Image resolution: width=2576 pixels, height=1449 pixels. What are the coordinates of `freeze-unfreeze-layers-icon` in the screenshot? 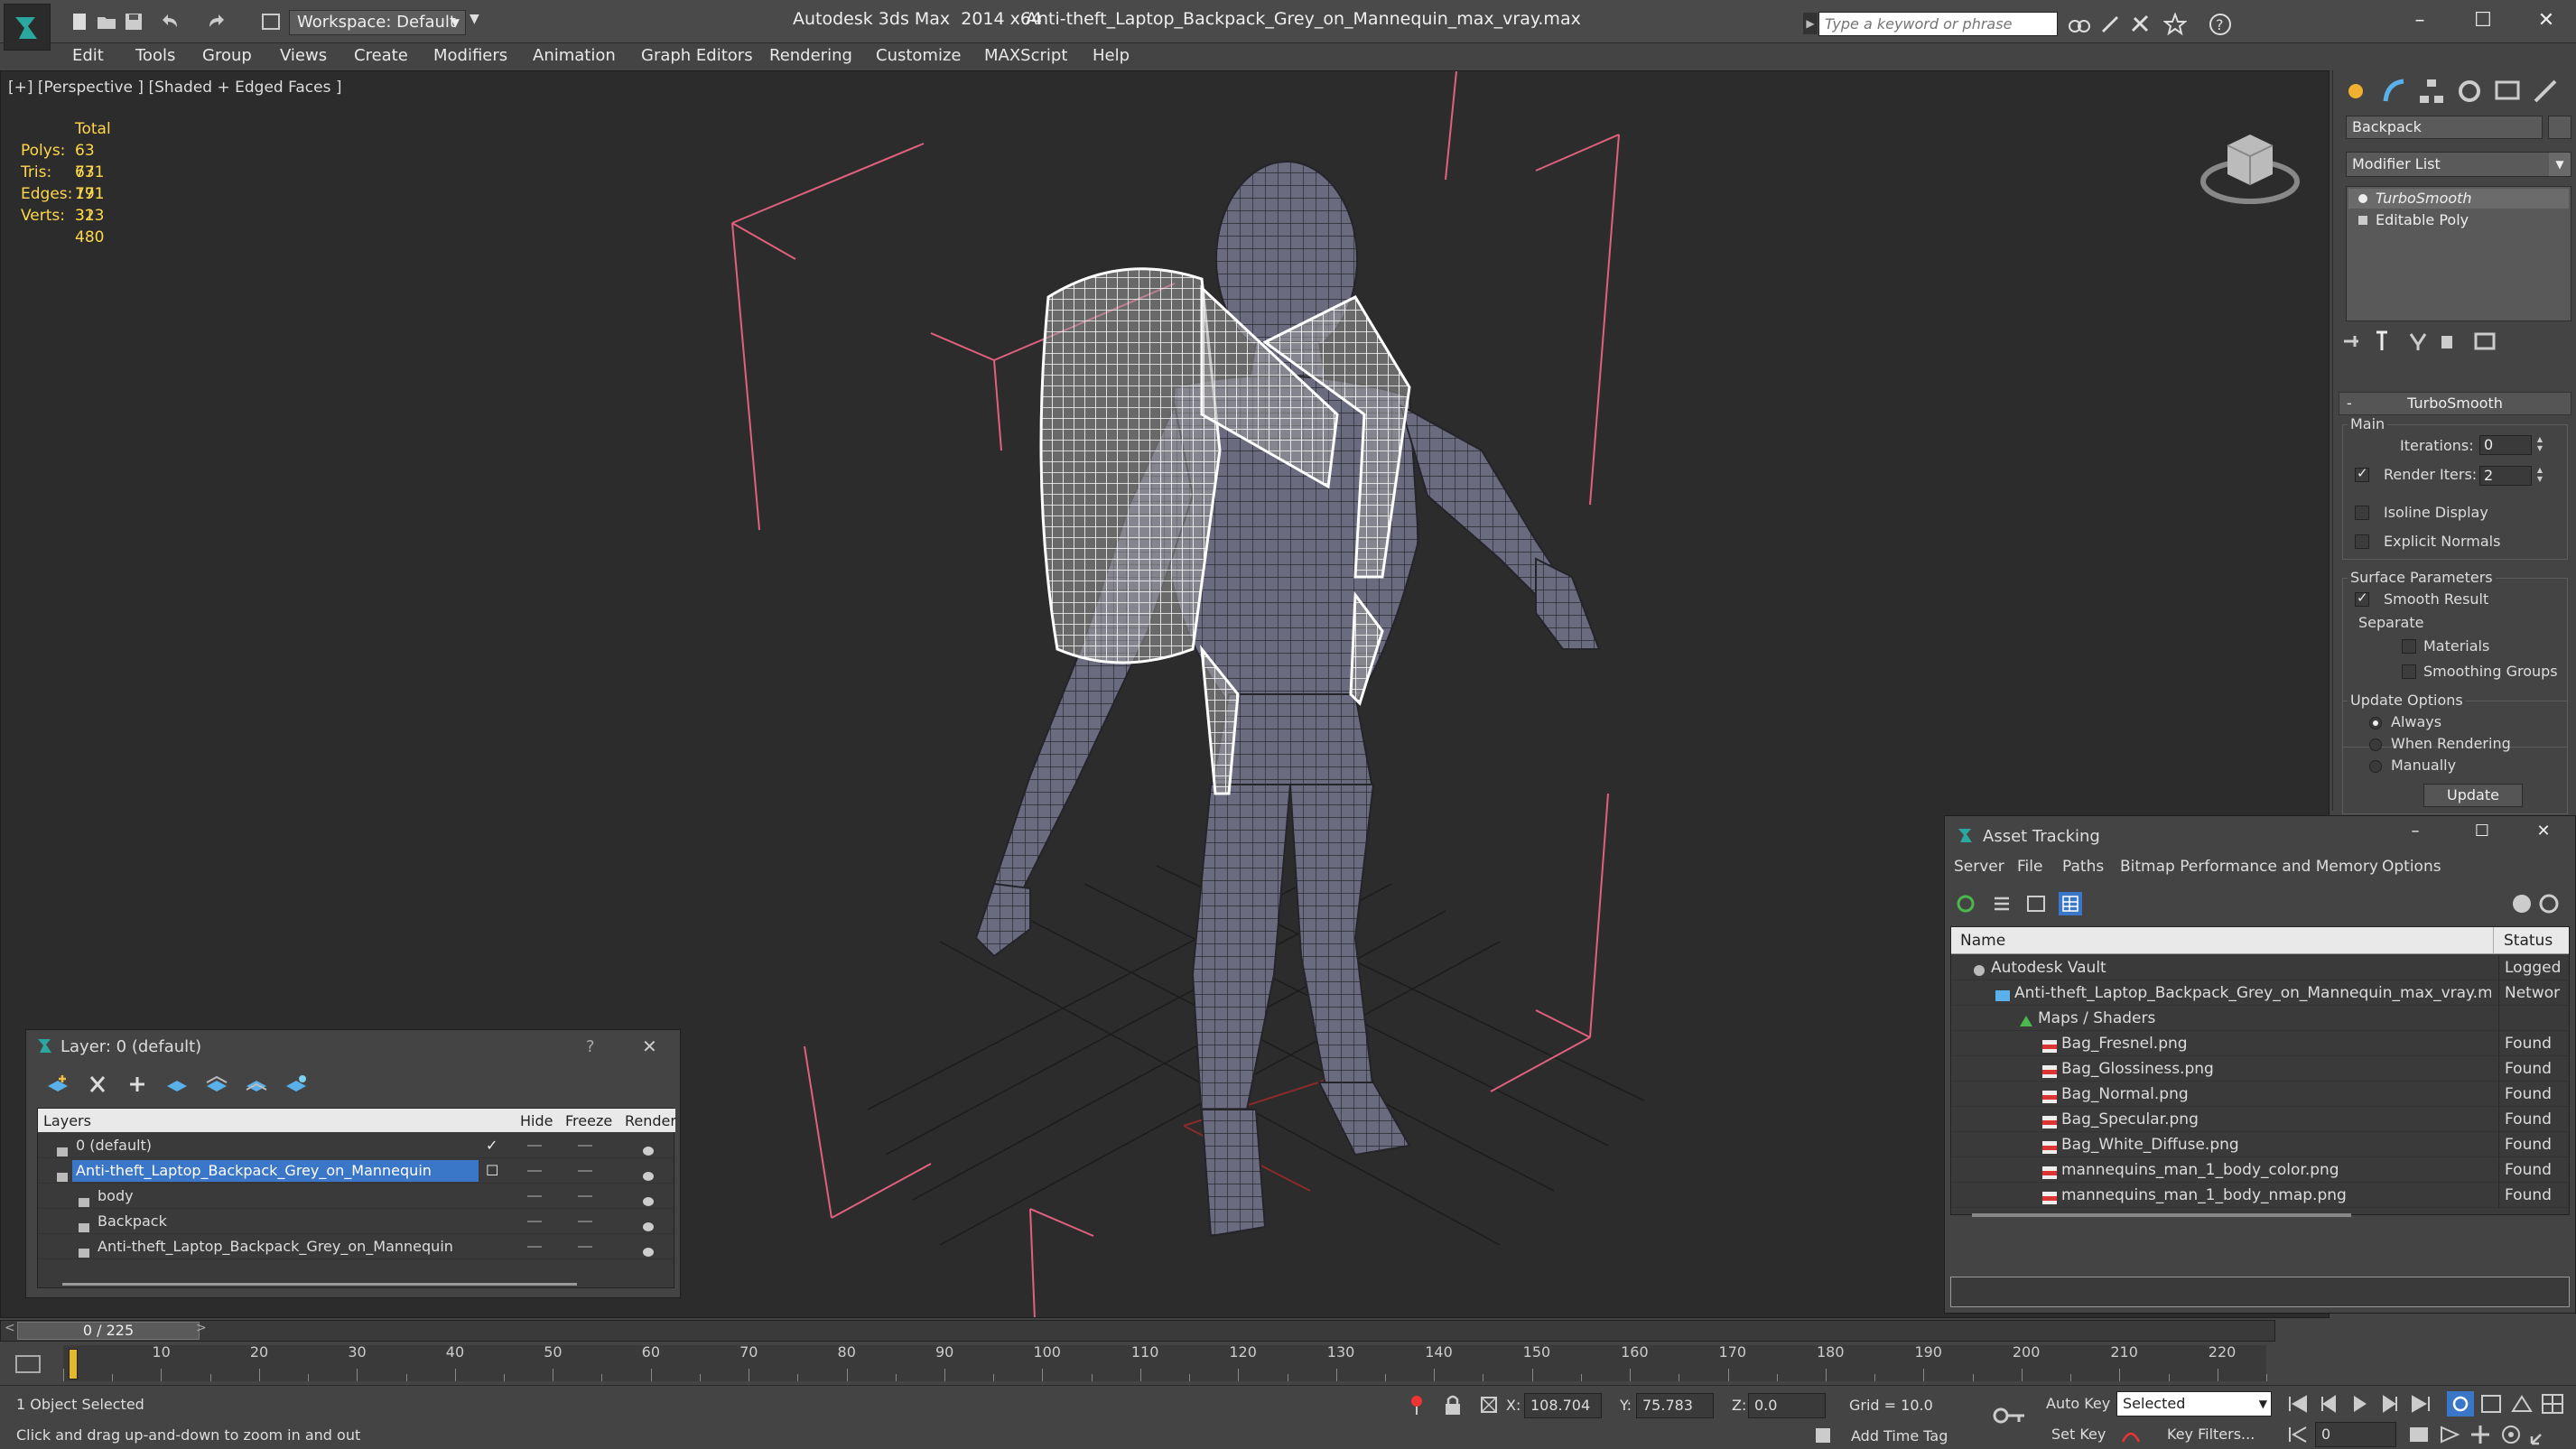 It's located at (296, 1084).